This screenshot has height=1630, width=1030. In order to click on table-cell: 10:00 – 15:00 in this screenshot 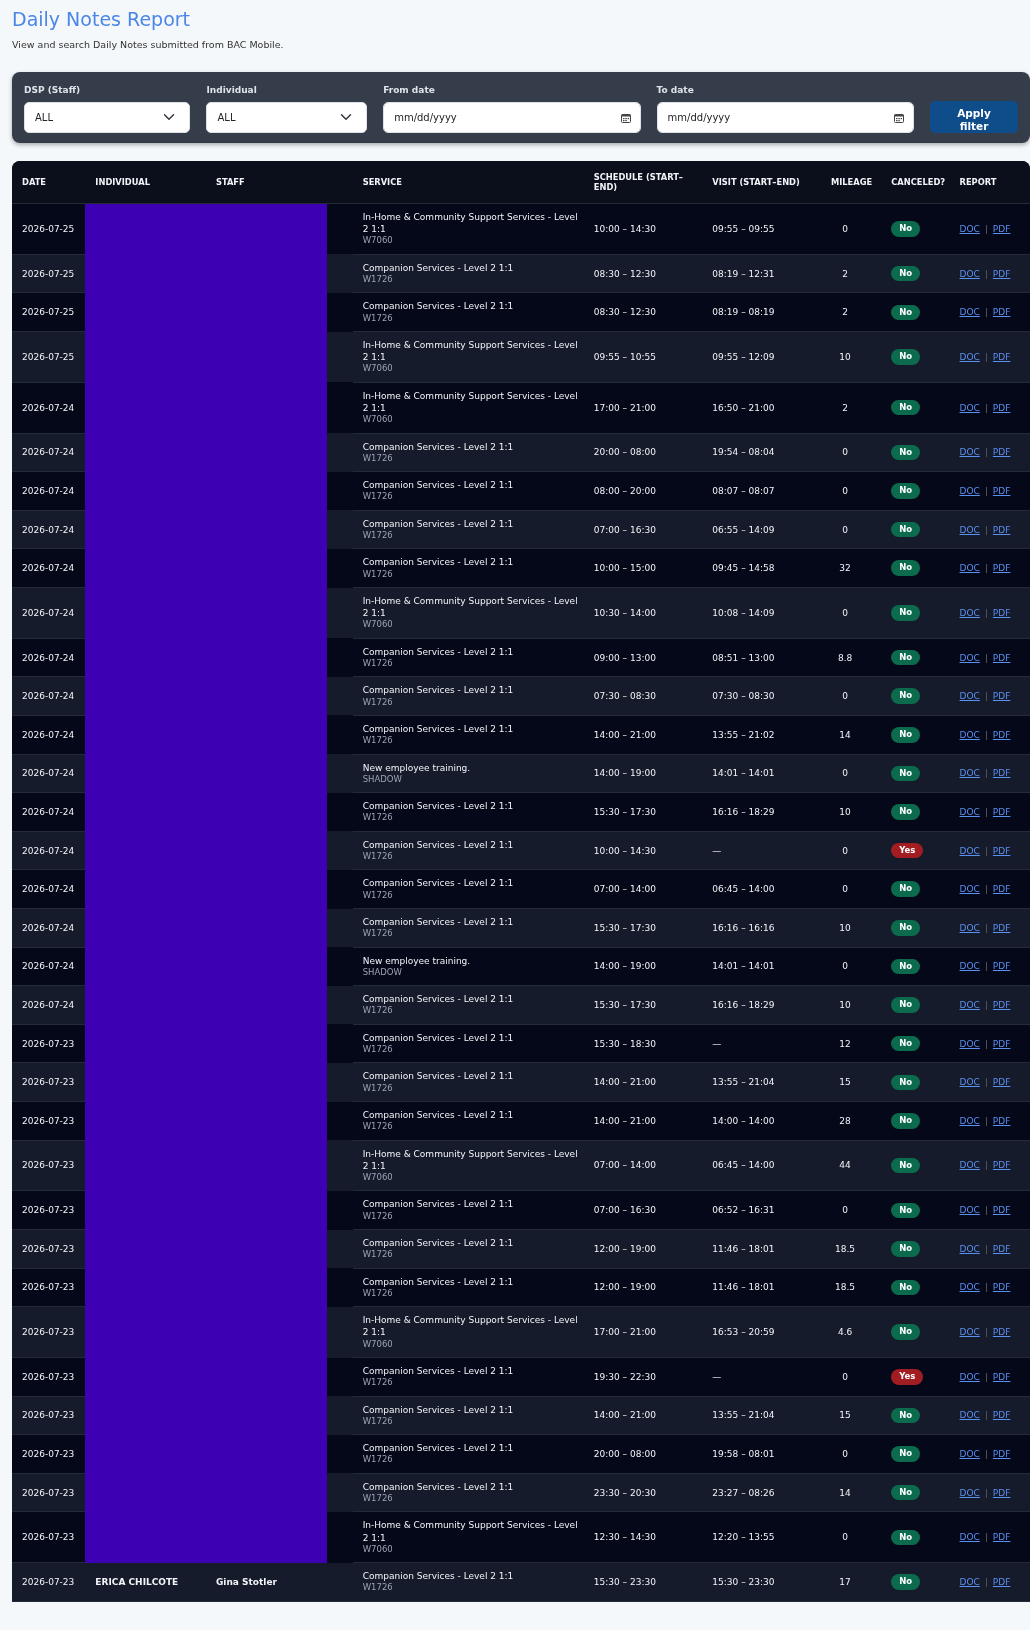, I will do `click(643, 568)`.